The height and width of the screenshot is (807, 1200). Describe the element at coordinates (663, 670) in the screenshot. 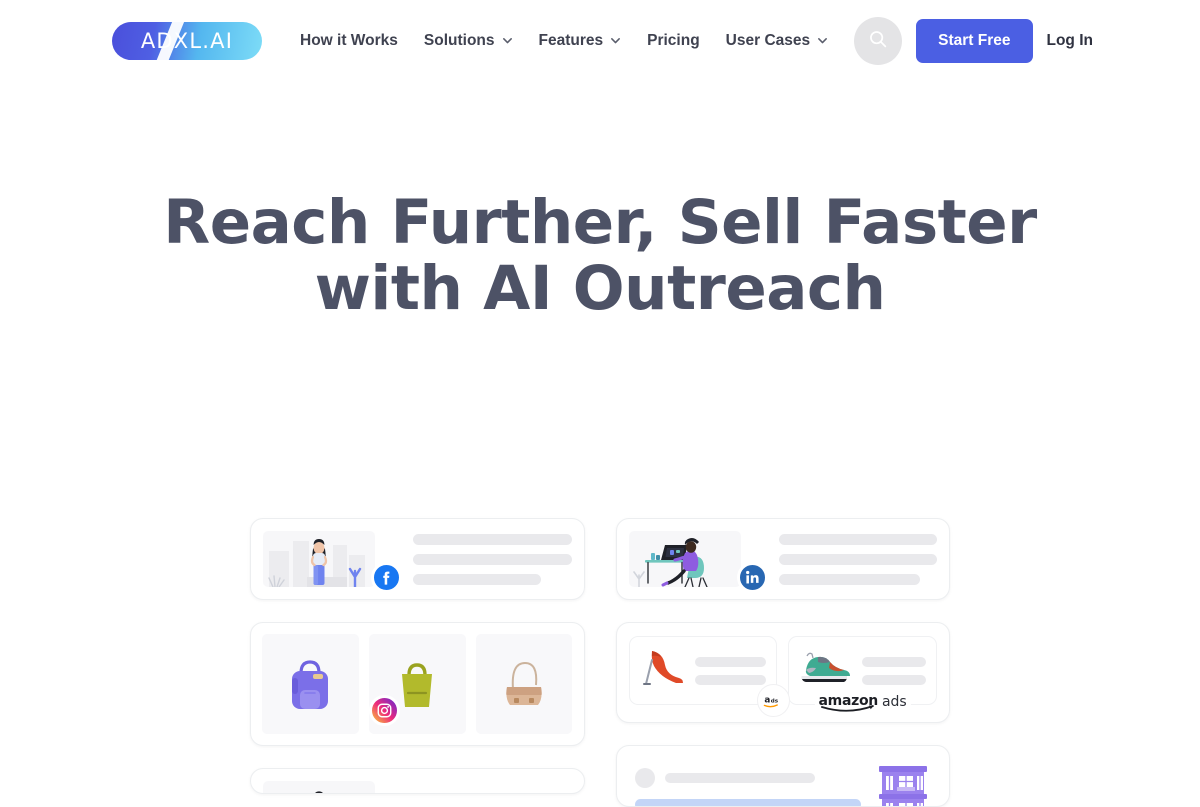

I see `red-high-heel-shoe-illustration` at that location.